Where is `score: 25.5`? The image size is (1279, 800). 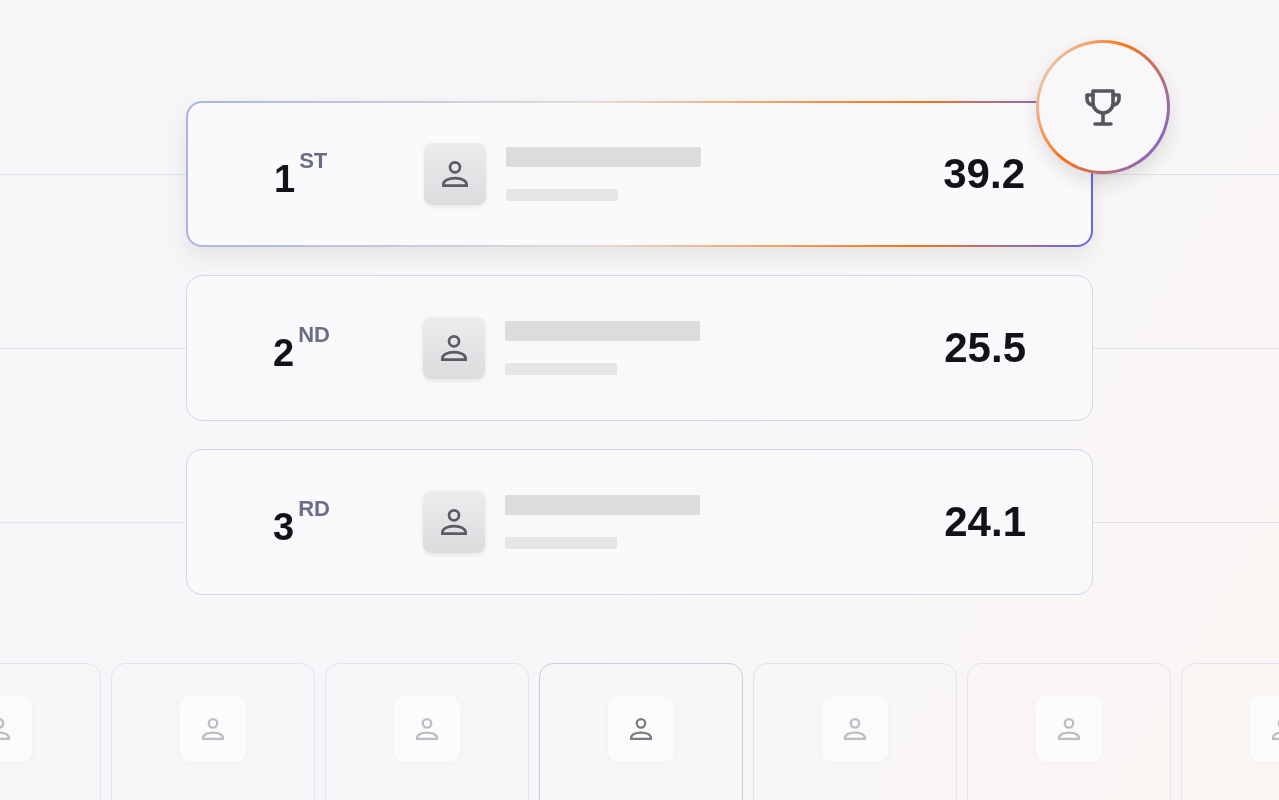
score: 25.5 is located at coordinates (985, 348).